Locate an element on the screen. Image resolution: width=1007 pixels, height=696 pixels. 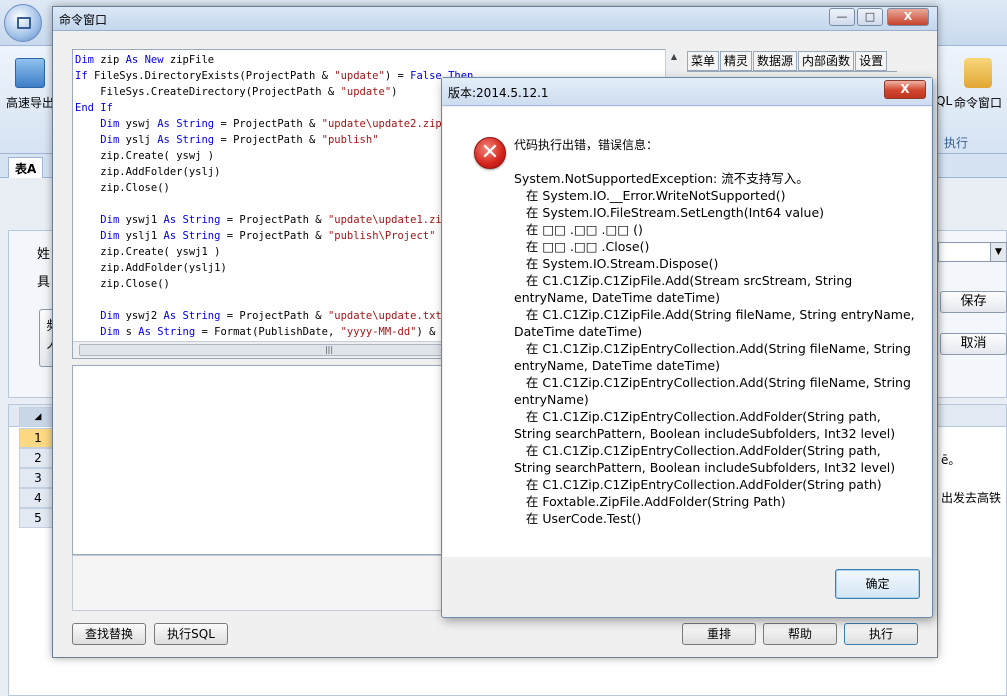
side-panel-tabs: 菜单 精灵 数据源 内部函数 设置 is located at coordinates (787, 61).